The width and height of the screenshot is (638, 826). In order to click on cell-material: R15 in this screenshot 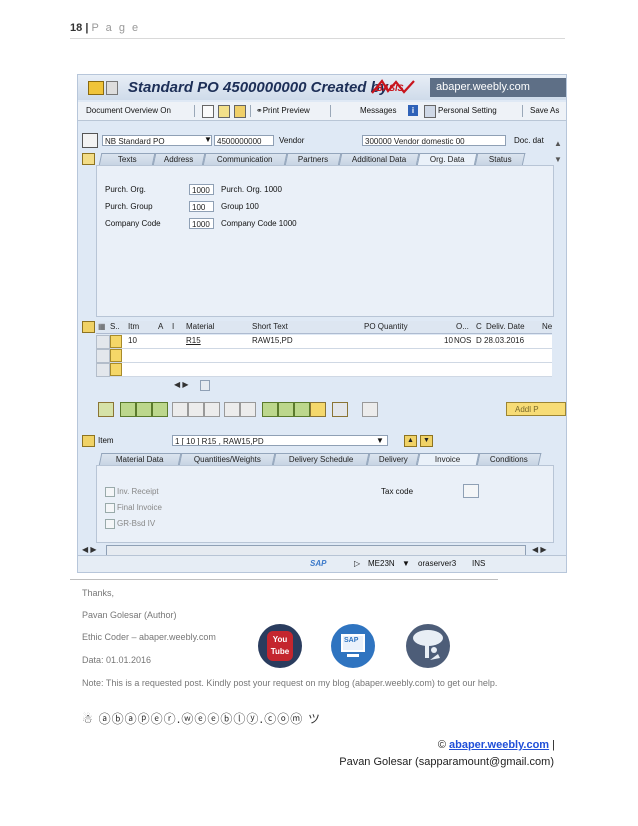, I will do `click(193, 340)`.